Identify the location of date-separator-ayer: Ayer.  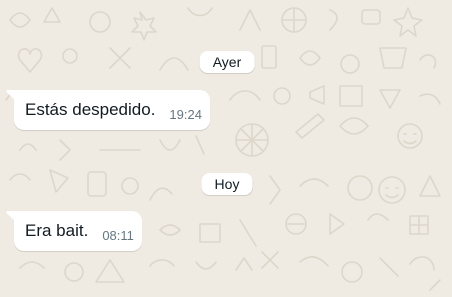
(227, 62).